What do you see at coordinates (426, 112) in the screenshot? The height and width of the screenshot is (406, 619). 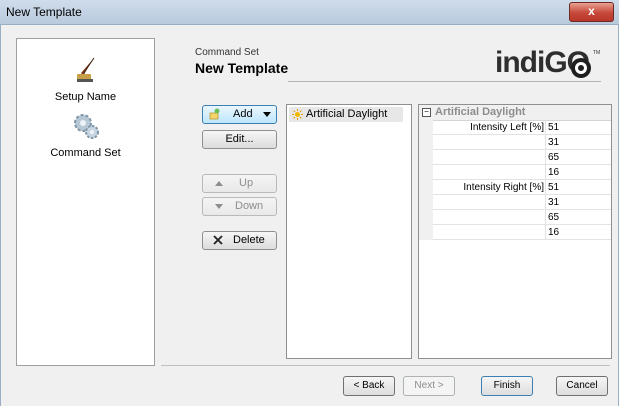 I see `collapse-icon: −` at bounding box center [426, 112].